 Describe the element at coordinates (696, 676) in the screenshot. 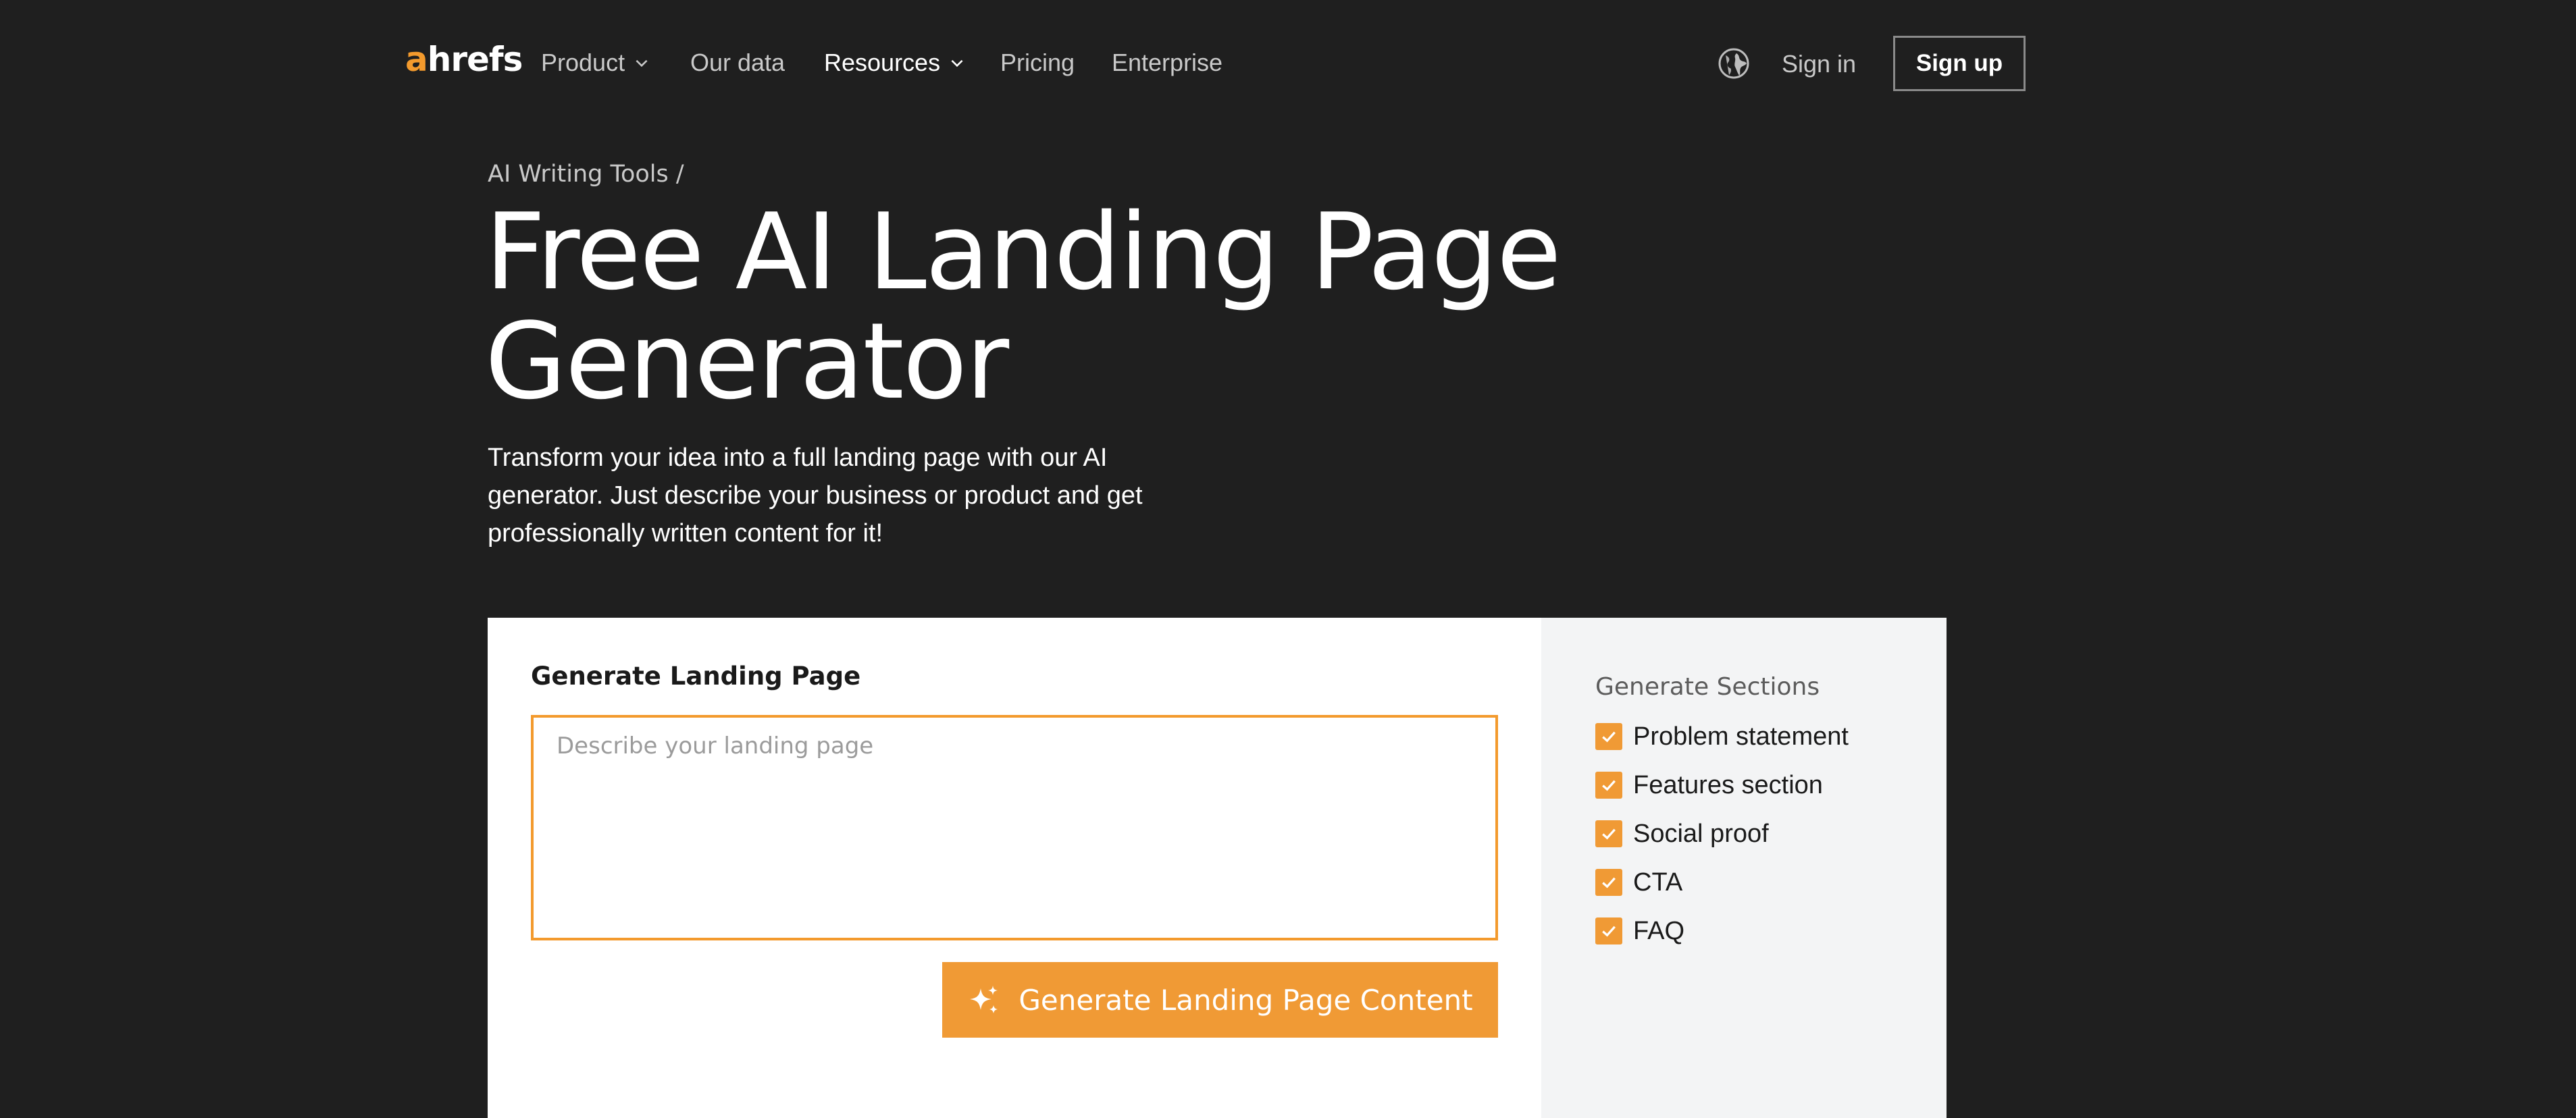

I see `form-label: Generate Landing Page` at that location.